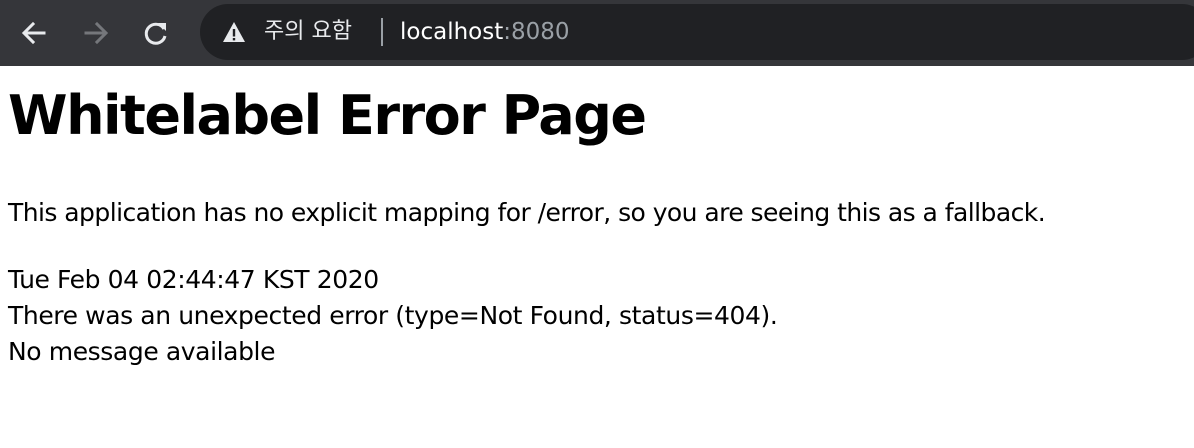 Image resolution: width=1194 pixels, height=448 pixels. Describe the element at coordinates (382, 32) in the screenshot. I see `omnibox-divider` at that location.